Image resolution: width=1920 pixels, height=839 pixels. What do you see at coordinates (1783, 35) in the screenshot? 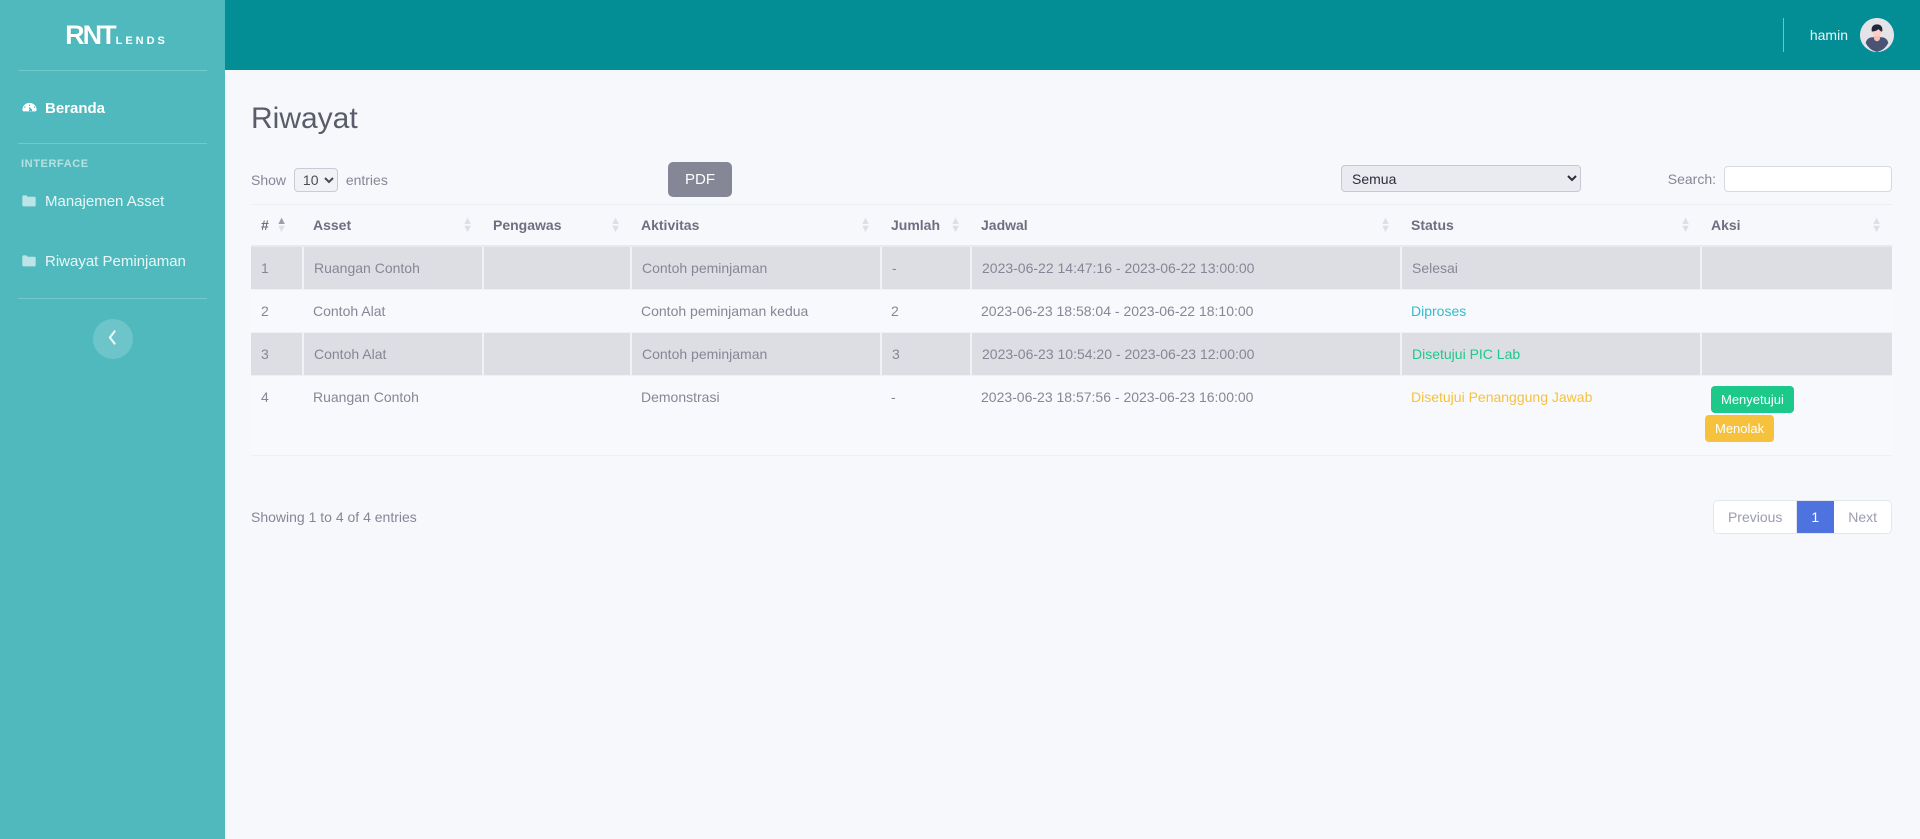
I see `topbar-divider` at bounding box center [1783, 35].